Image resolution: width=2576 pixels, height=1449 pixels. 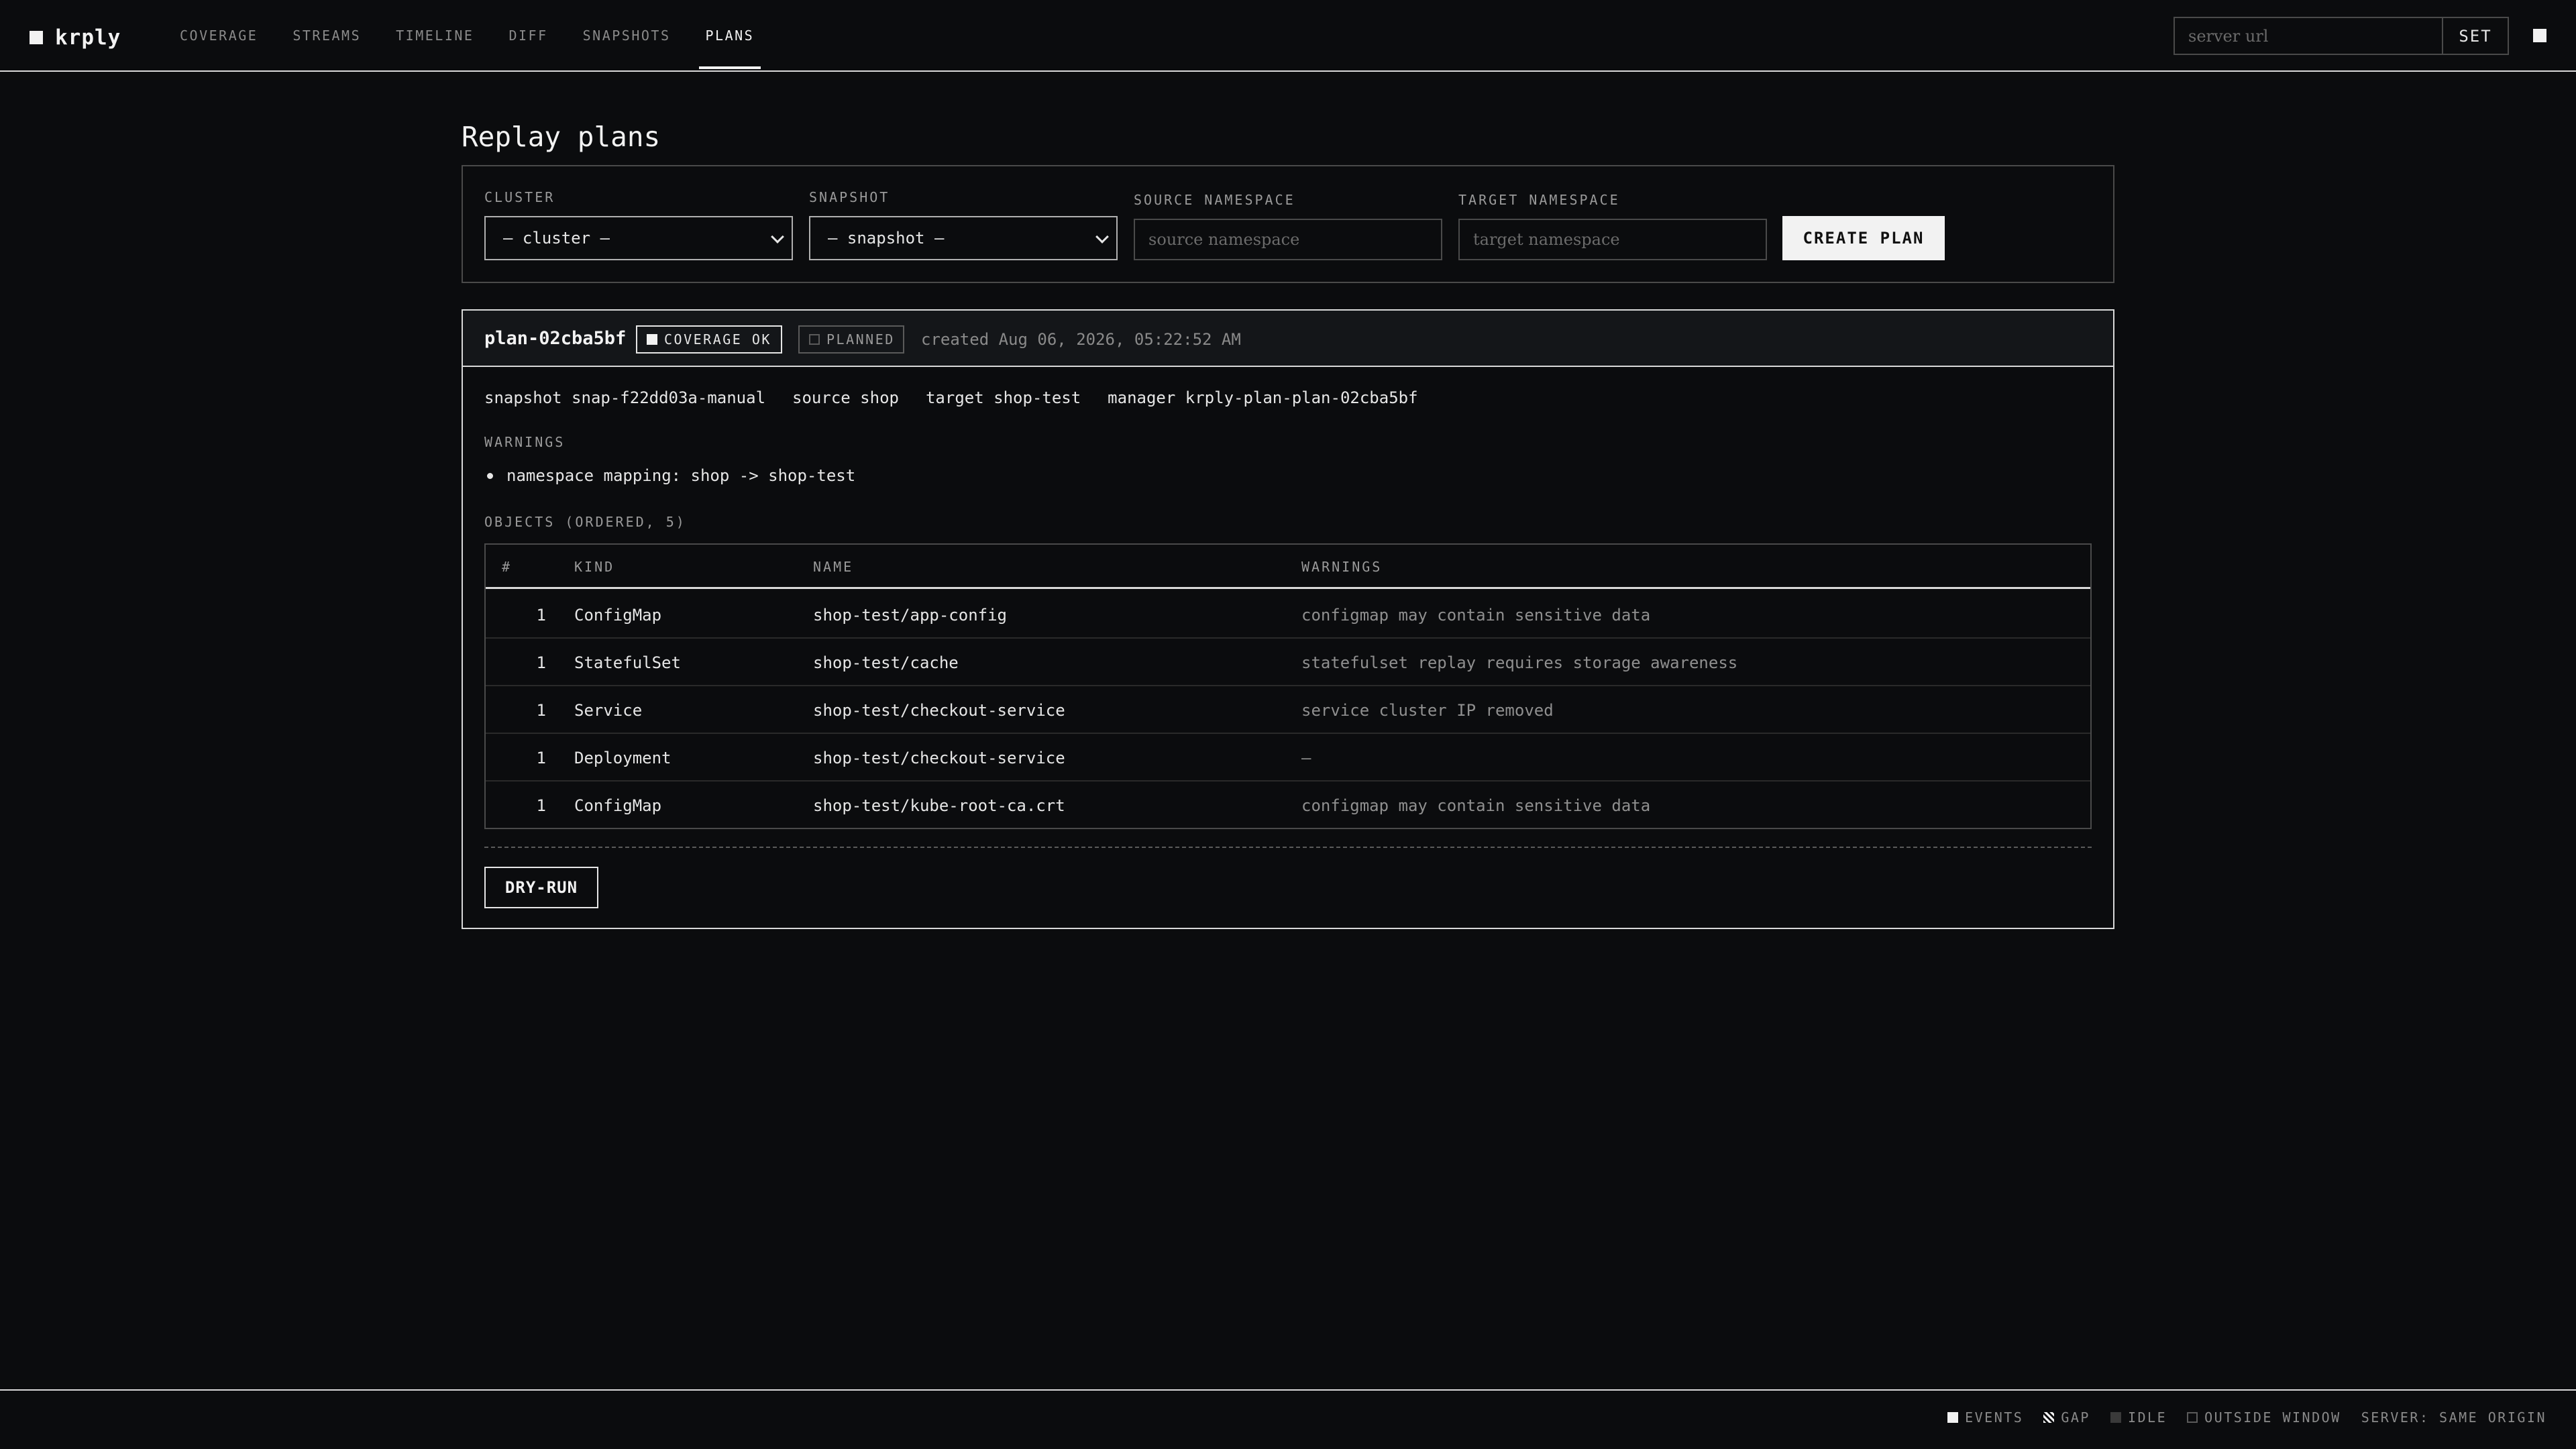 What do you see at coordinates (1863, 238) in the screenshot?
I see `create-plan-button: CREATE PLAN` at bounding box center [1863, 238].